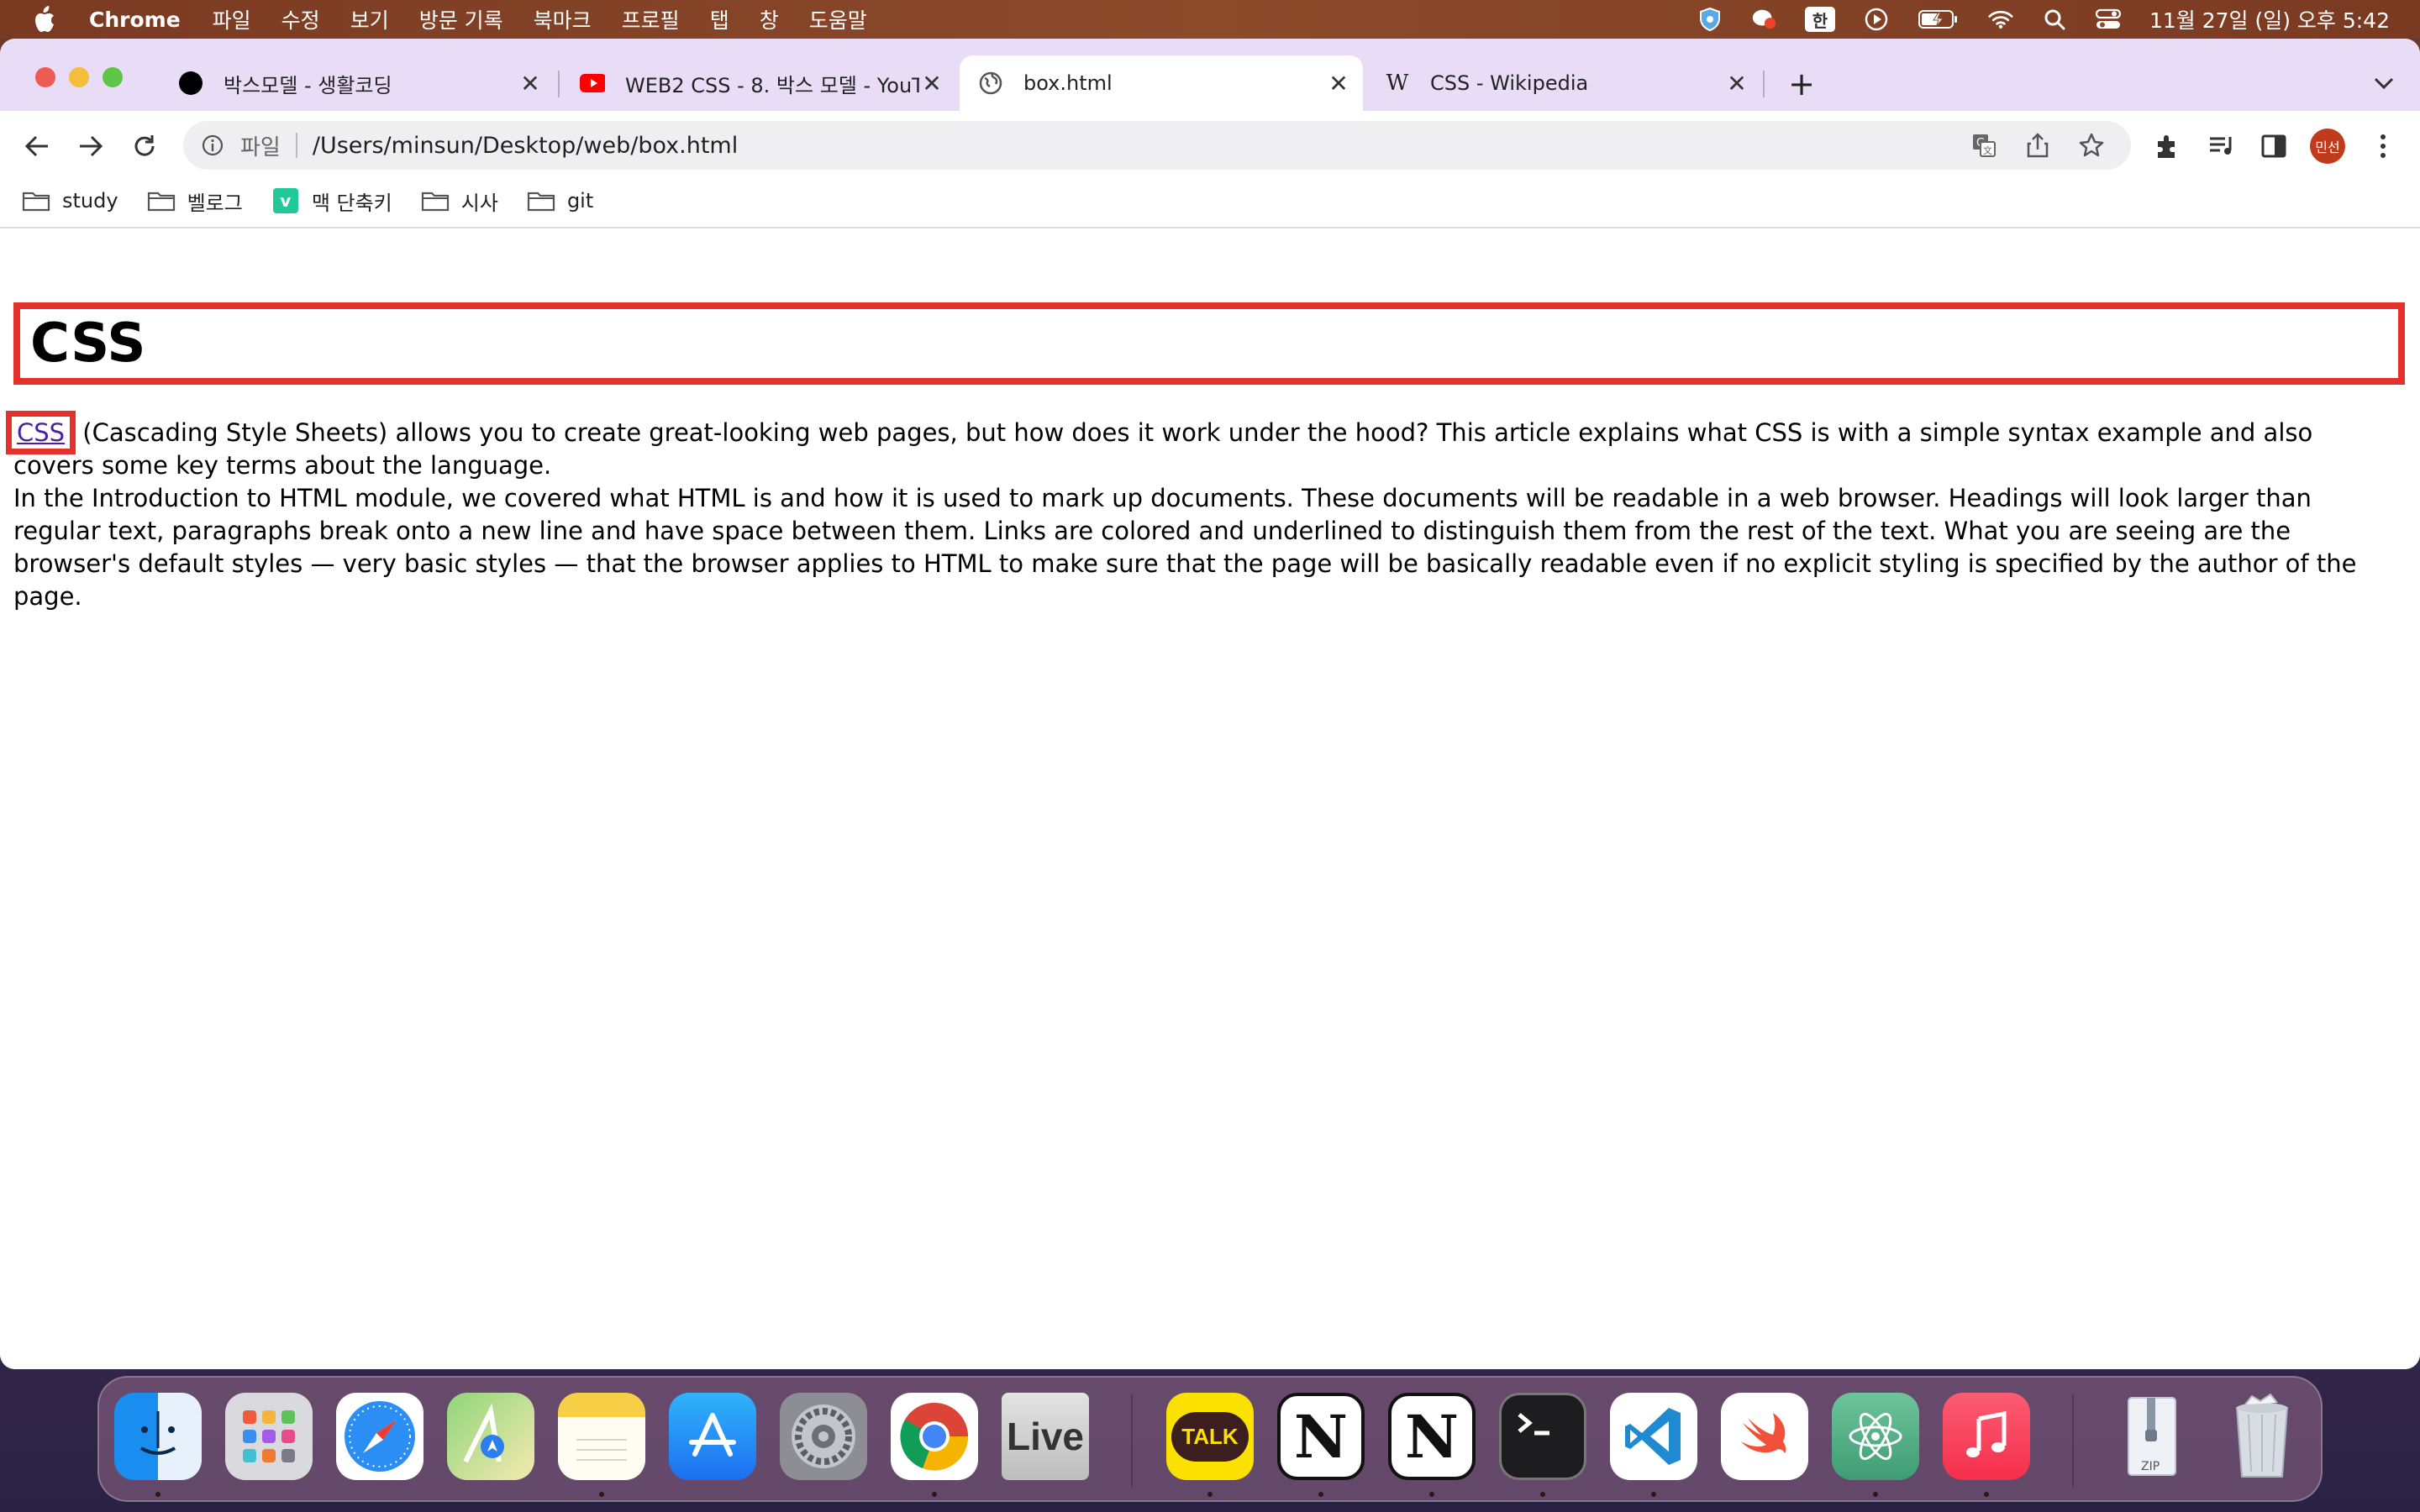  I want to click on play-icon, so click(1876, 19).